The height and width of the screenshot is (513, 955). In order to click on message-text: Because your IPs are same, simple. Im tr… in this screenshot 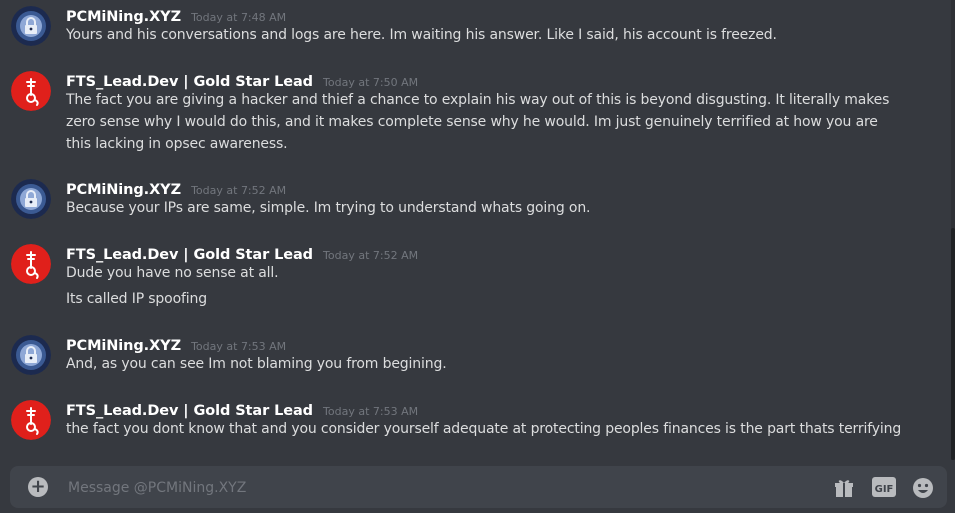, I will do `click(328, 208)`.